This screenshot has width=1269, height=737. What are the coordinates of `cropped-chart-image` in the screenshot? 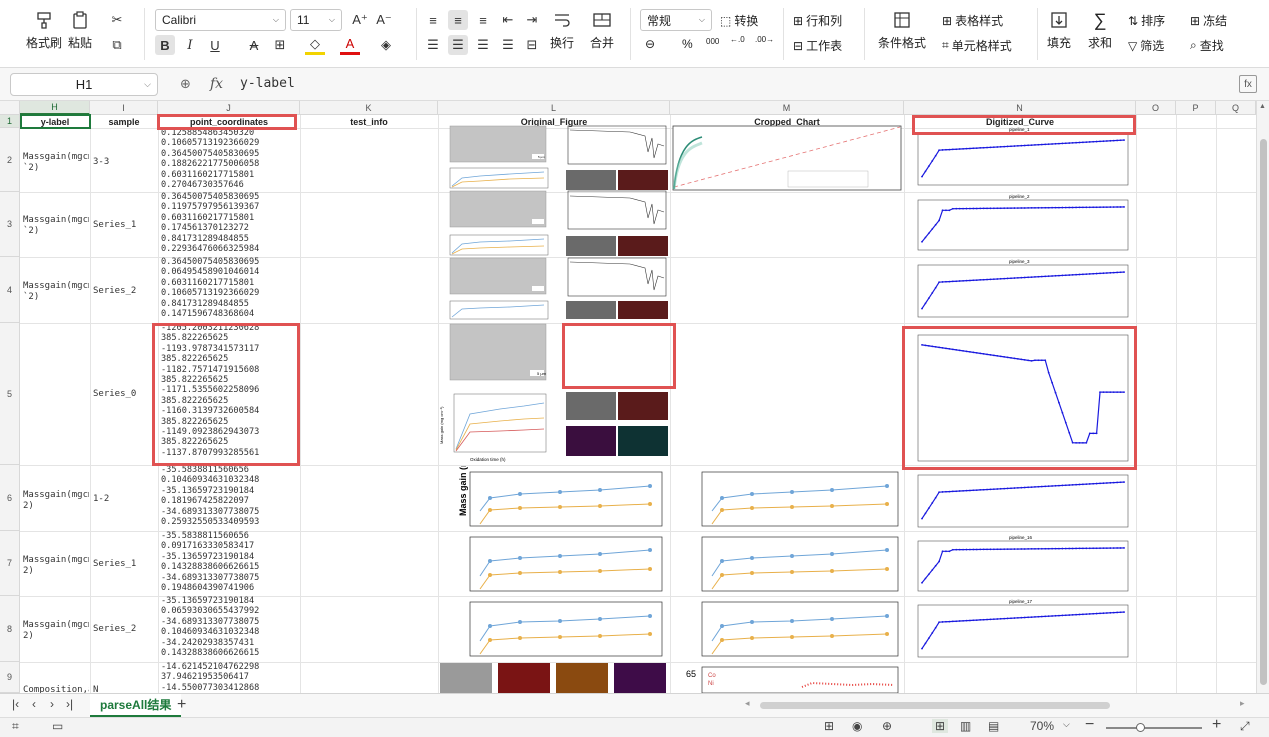 It's located at (787, 564).